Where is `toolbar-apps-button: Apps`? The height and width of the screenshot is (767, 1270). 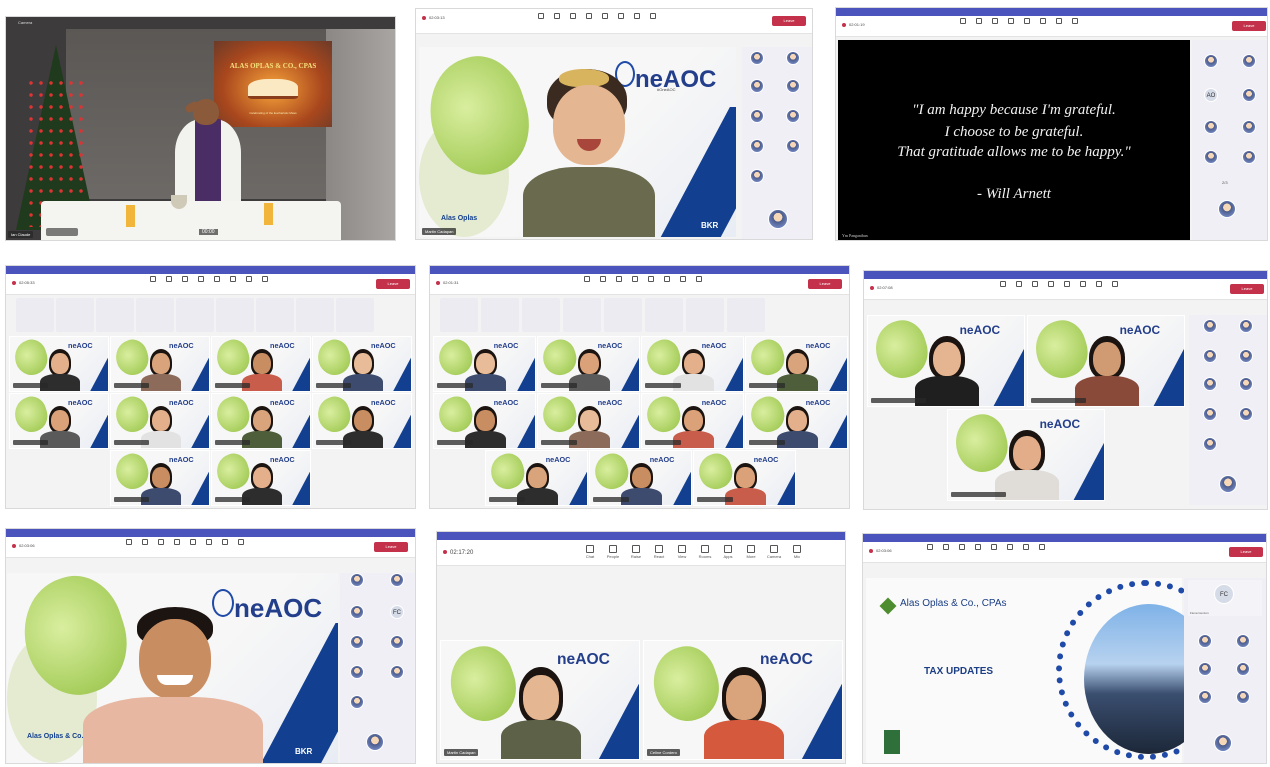 toolbar-apps-button: Apps is located at coordinates (728, 553).